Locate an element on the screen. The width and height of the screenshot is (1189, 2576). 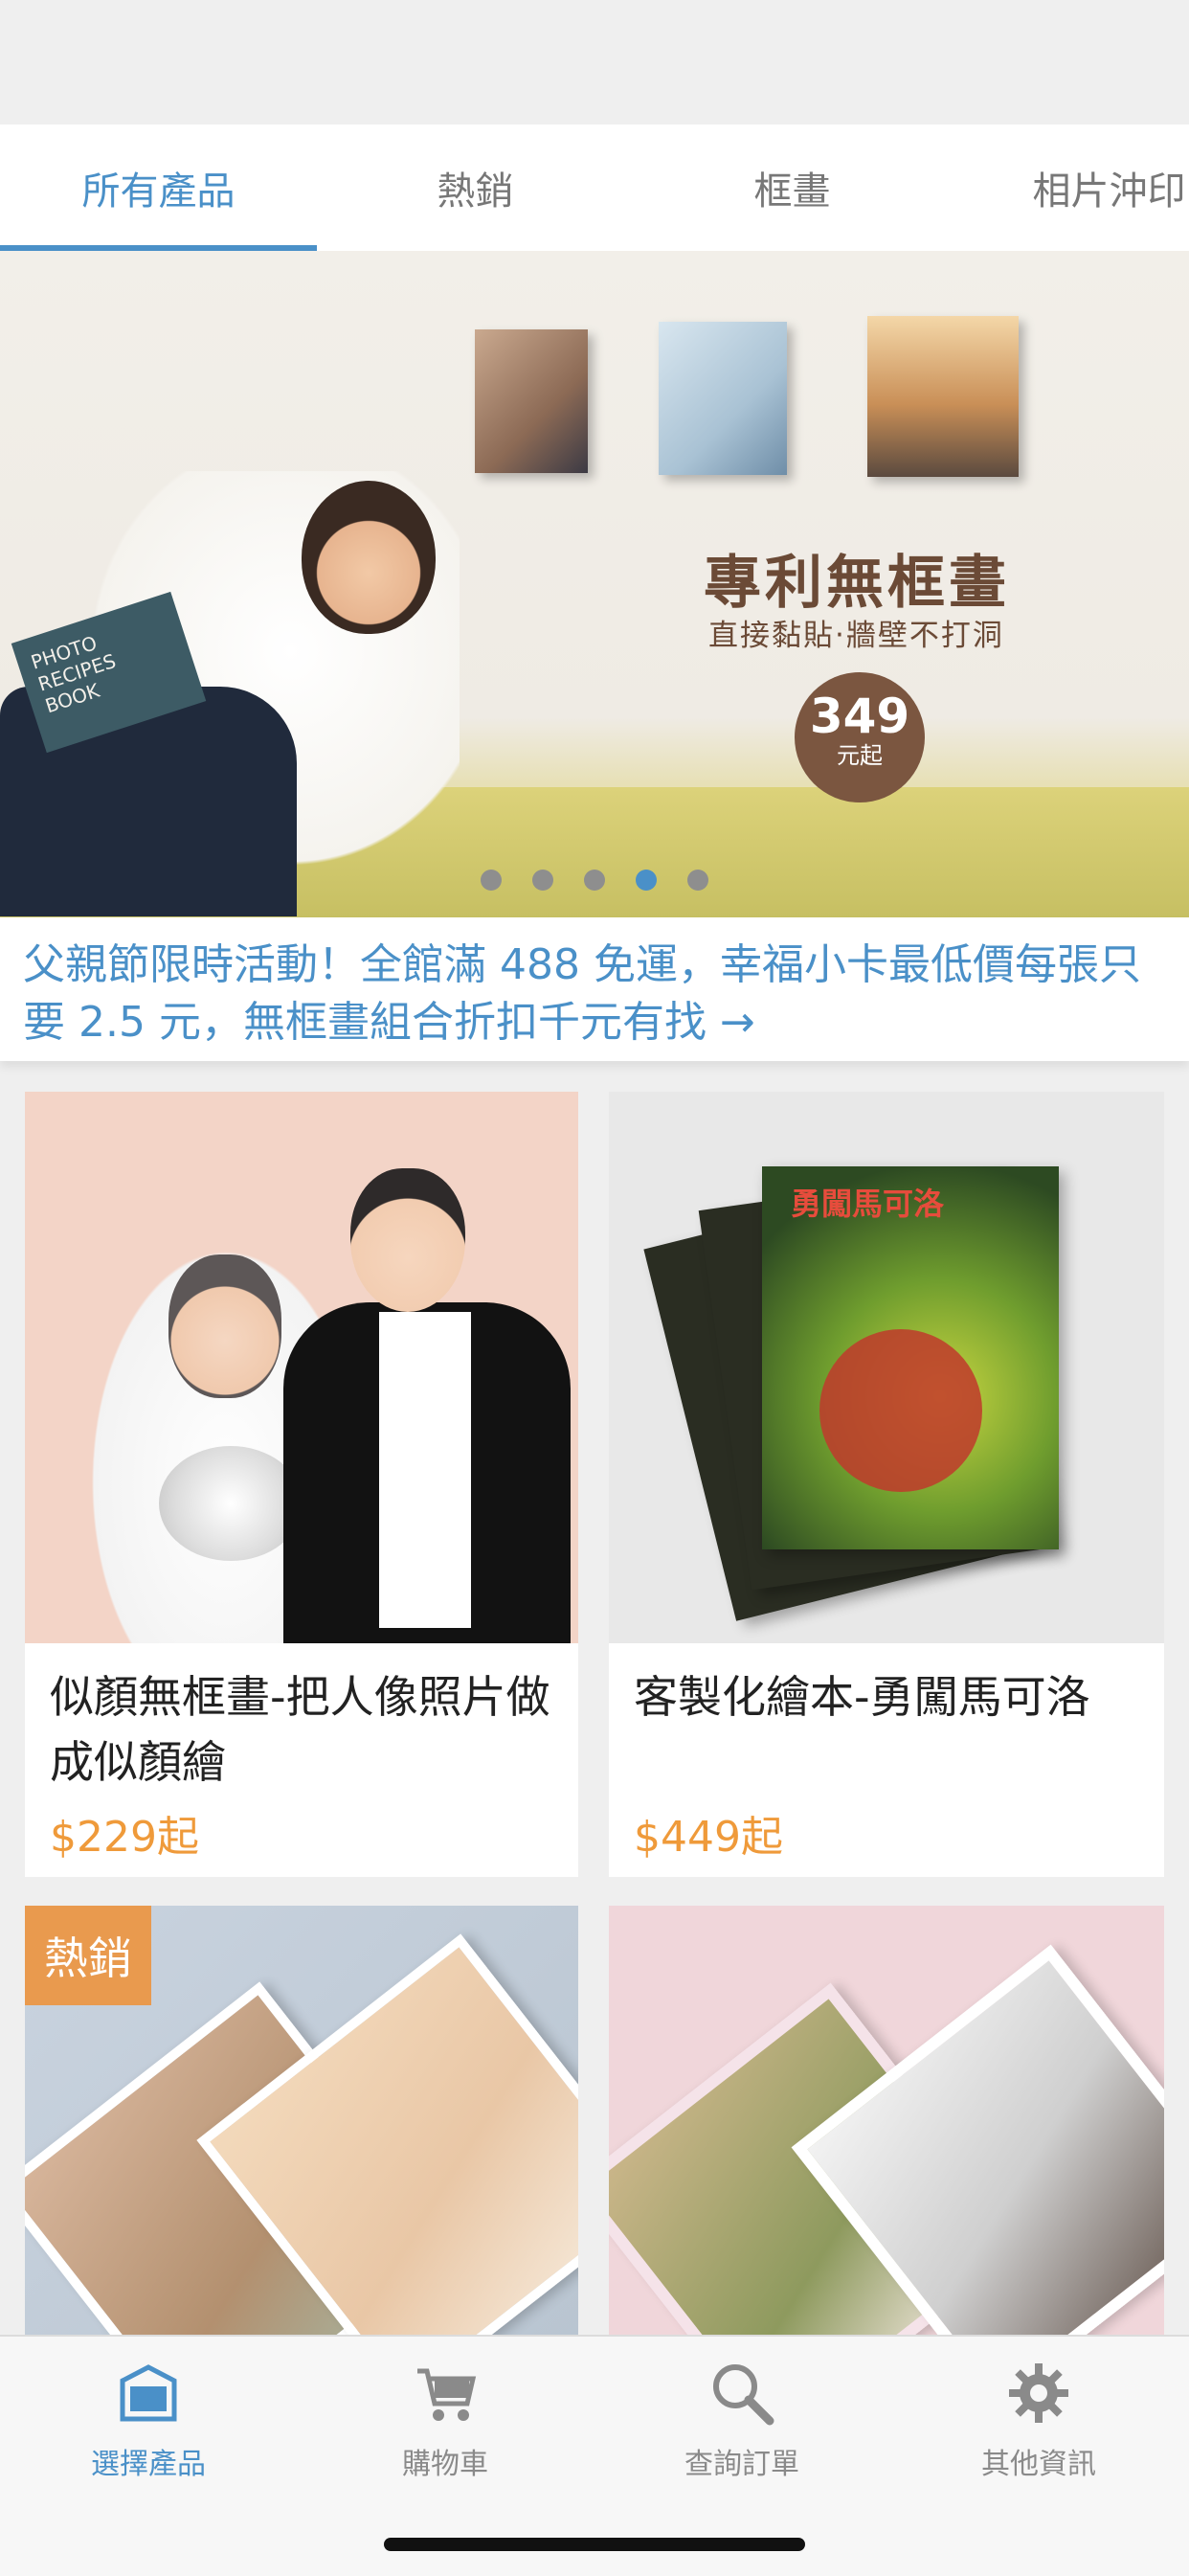
category-tabs: 所有產品 熱銷 框畫 相片沖印 is located at coordinates (594, 187).